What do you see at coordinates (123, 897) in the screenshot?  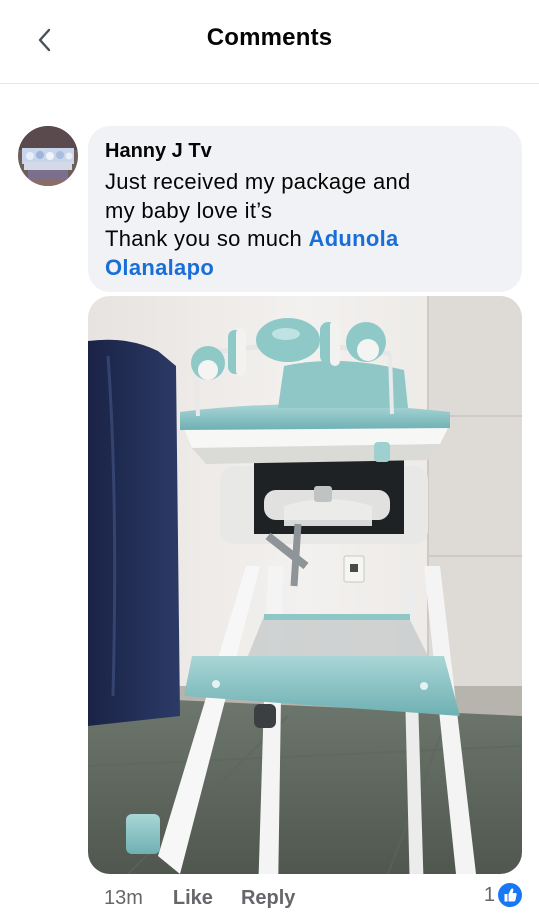 I see `comment-time: 13m` at bounding box center [123, 897].